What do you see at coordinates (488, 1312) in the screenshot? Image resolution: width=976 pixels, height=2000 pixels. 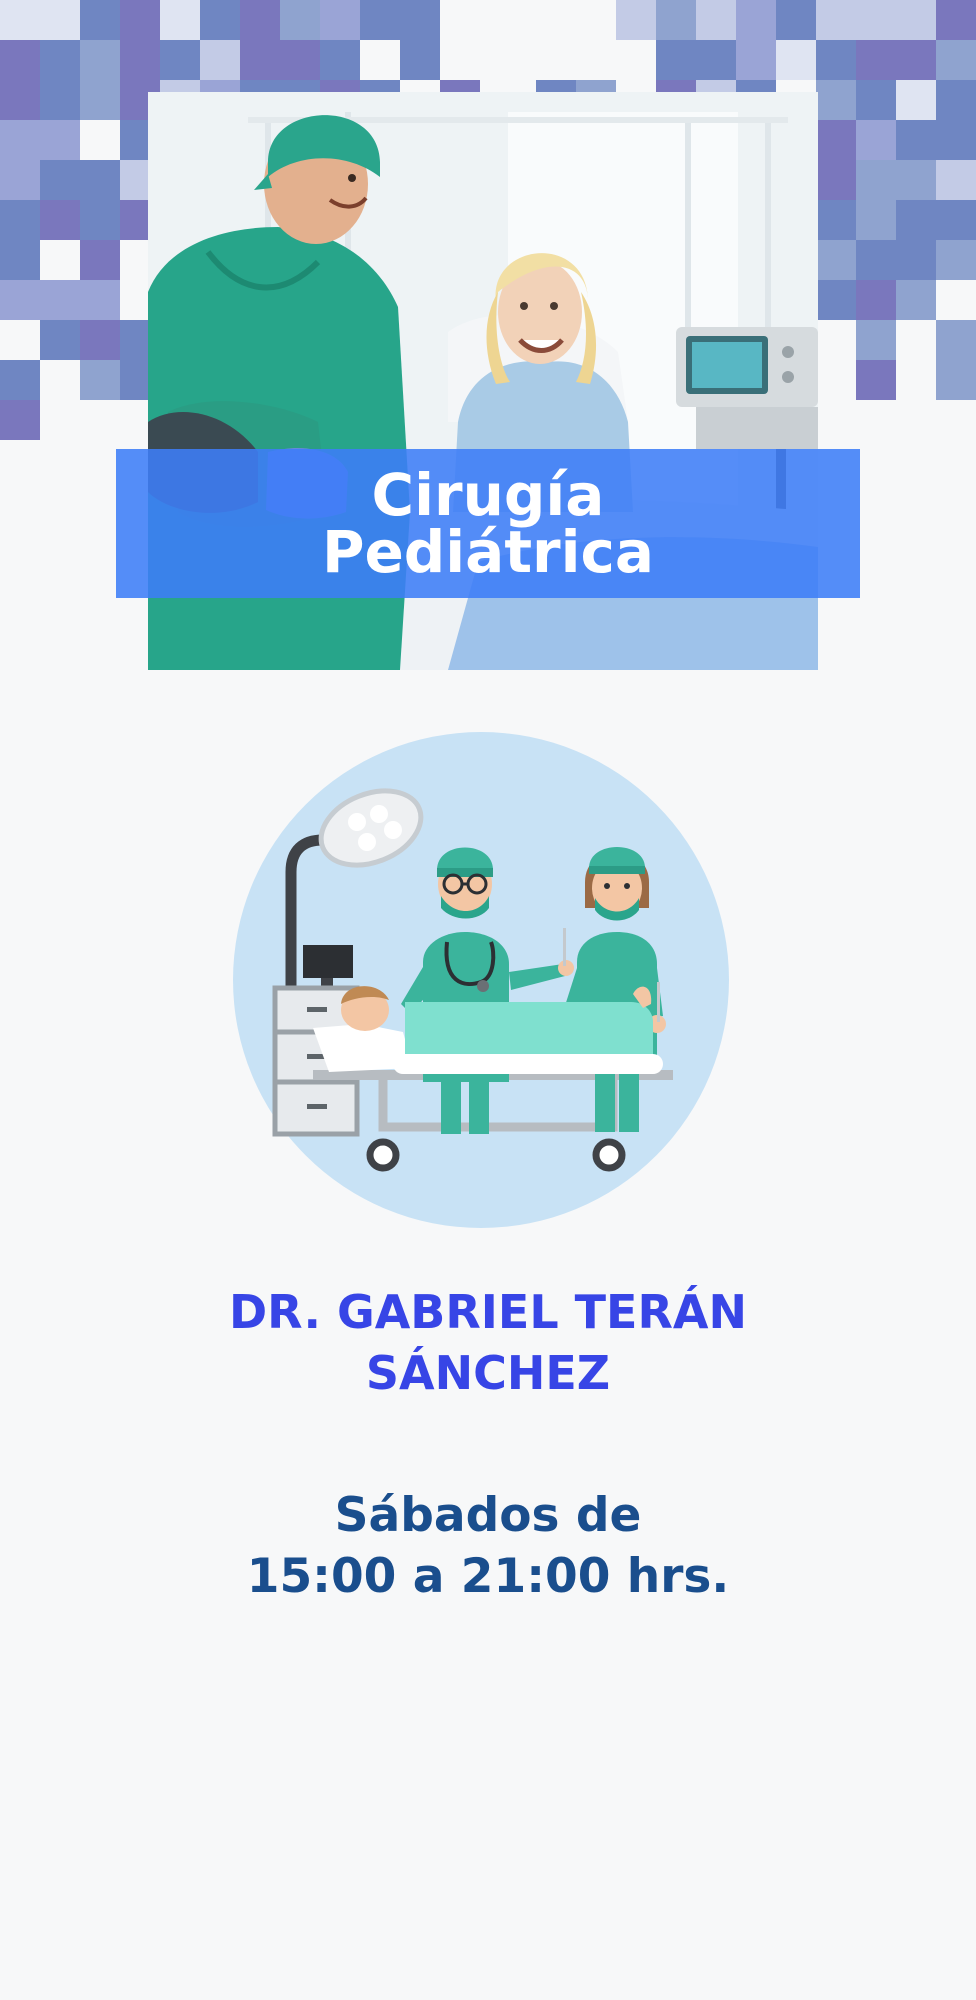 I see `doctor-name-line-1: DR. GABRIEL TERÁN` at bounding box center [488, 1312].